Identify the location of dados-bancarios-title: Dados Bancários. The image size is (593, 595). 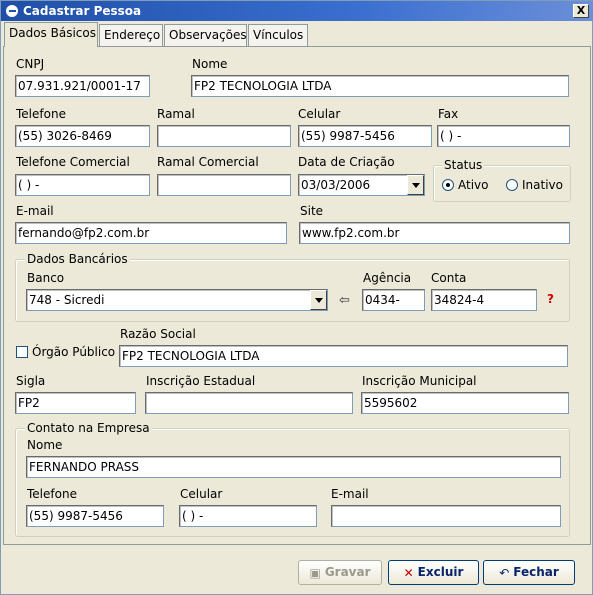
(77, 259).